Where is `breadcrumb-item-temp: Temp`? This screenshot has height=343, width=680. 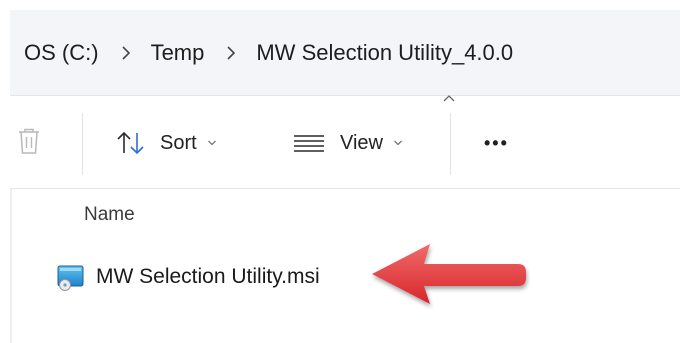
breadcrumb-item-temp: Temp is located at coordinates (178, 53).